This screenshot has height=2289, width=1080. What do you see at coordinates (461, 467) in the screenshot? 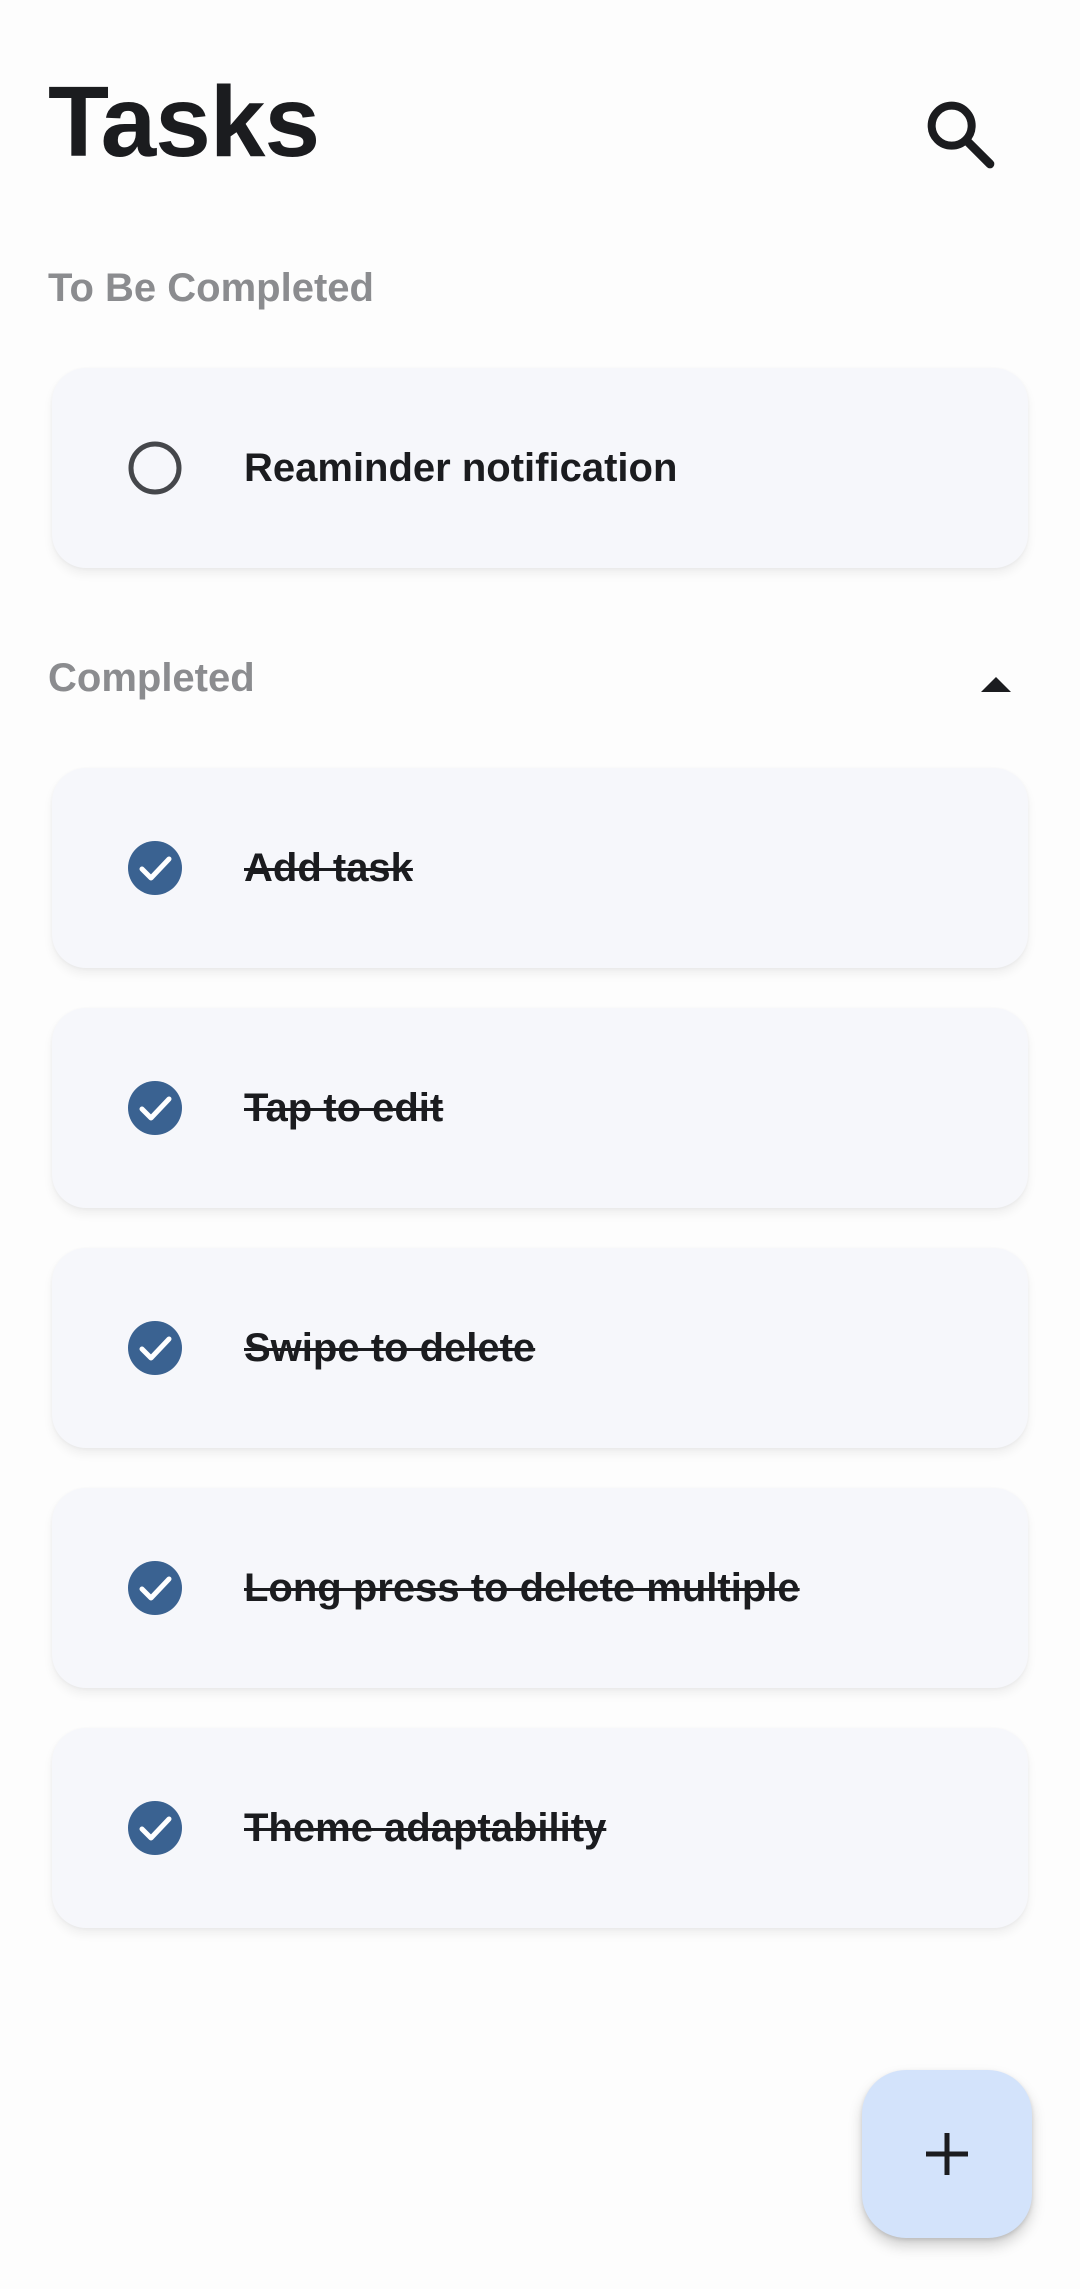
I see `task-label: Reaminder notification` at bounding box center [461, 467].